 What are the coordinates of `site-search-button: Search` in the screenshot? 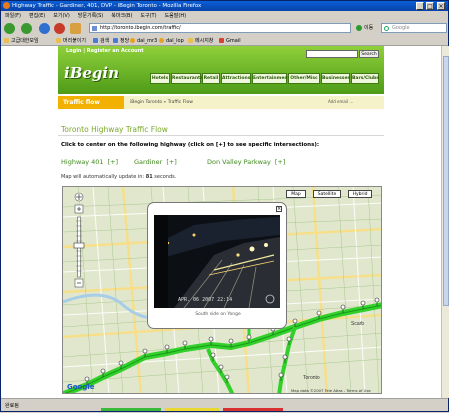 It's located at (369, 54).